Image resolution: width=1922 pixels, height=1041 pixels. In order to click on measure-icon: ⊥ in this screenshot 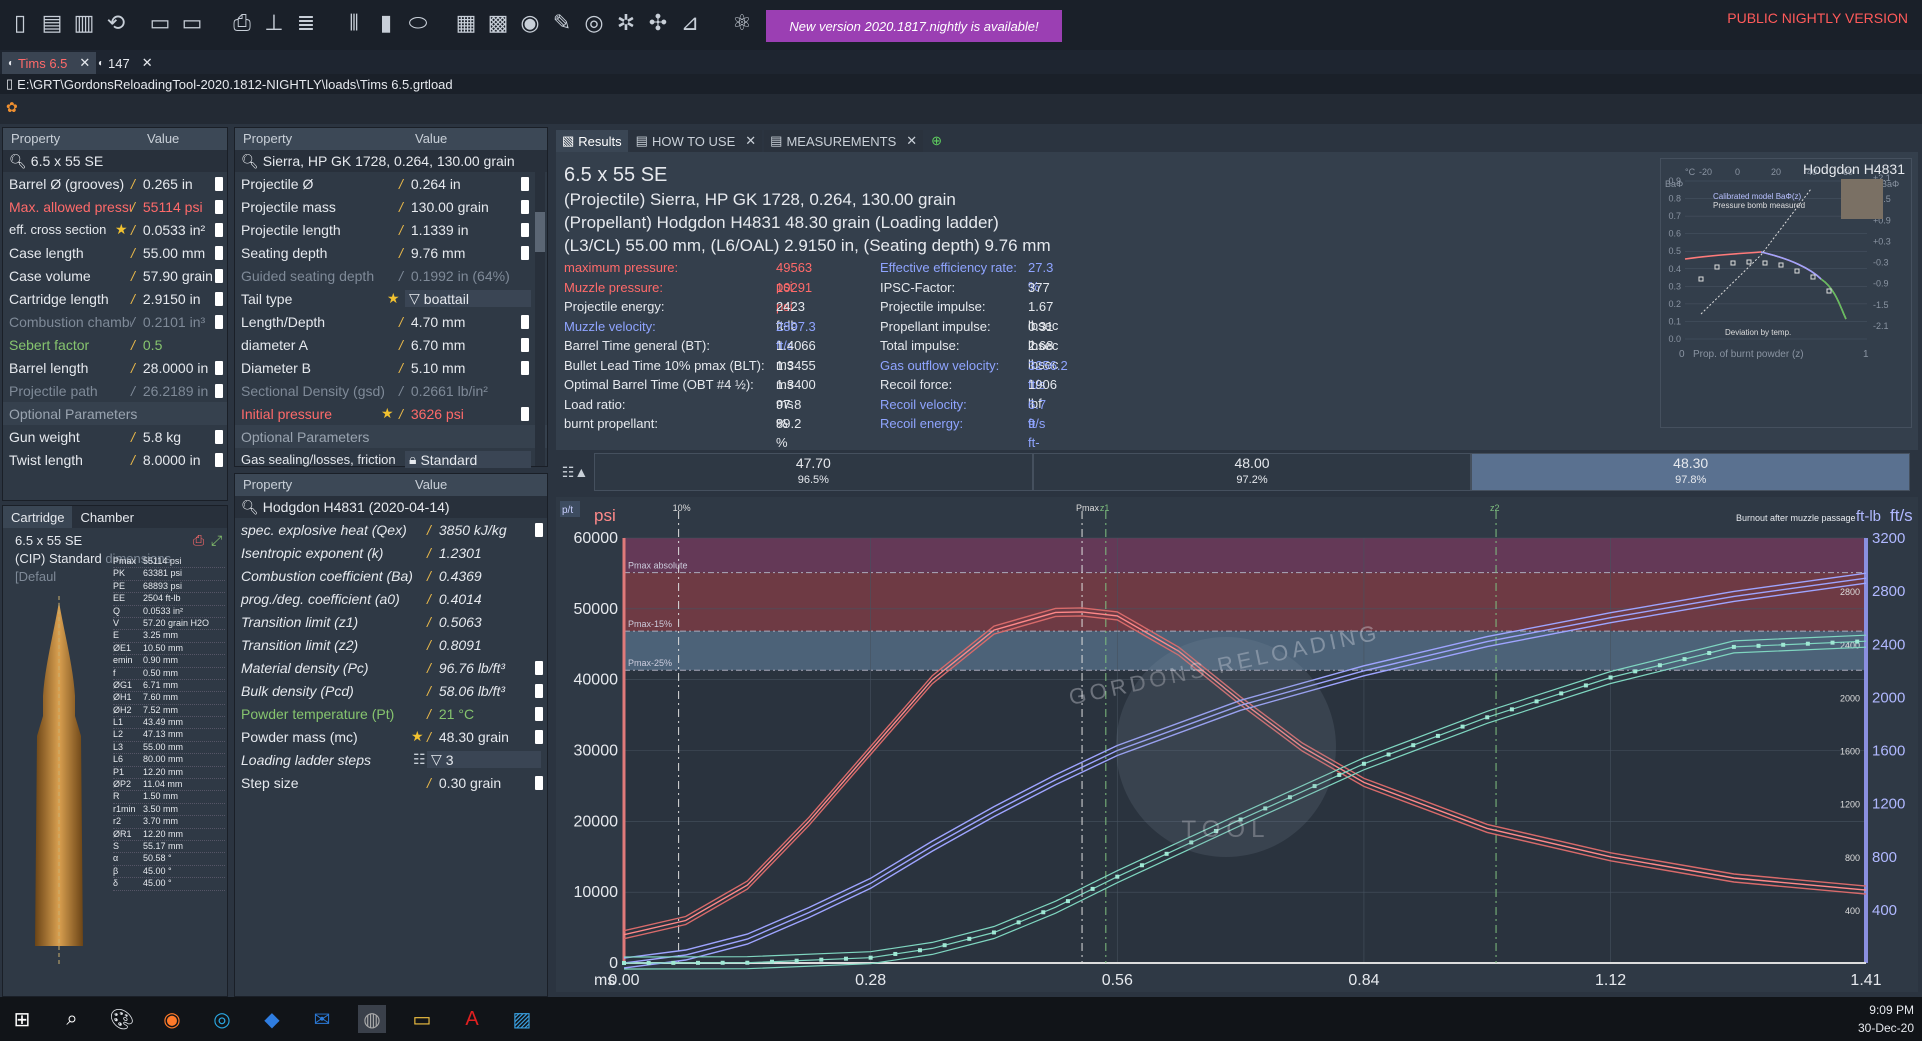, I will do `click(274, 23)`.